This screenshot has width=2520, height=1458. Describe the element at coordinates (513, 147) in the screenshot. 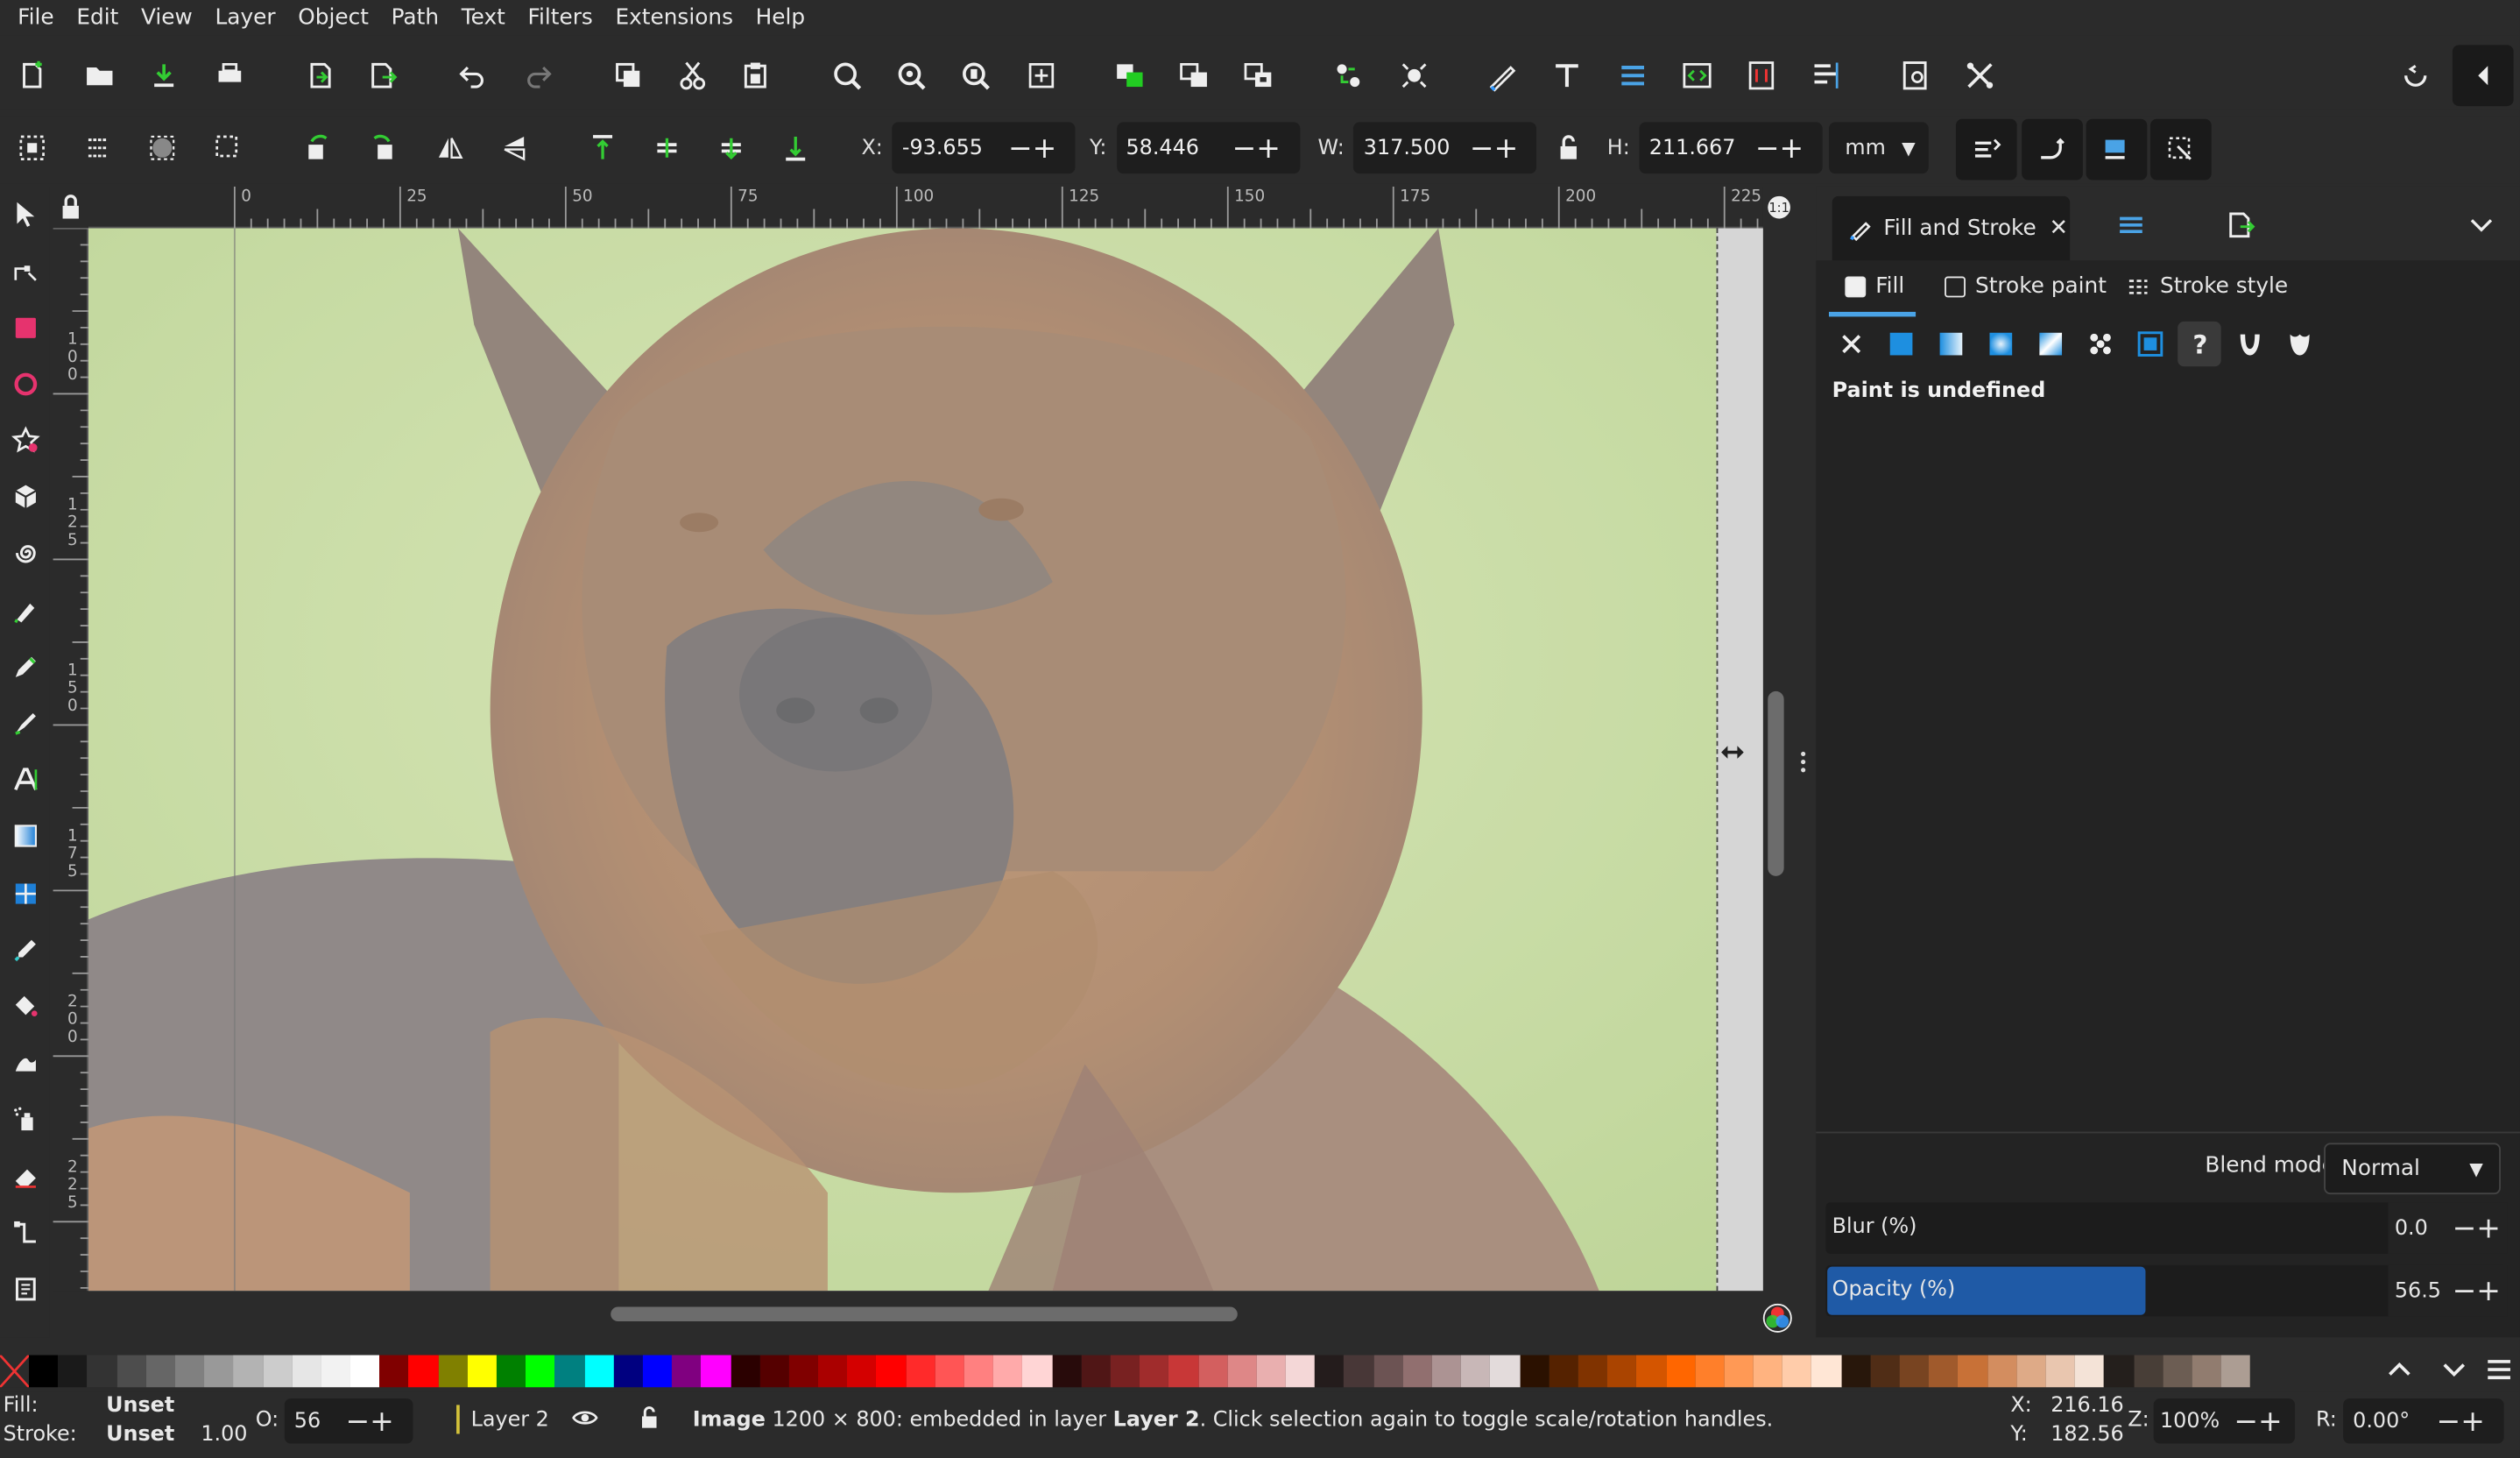

I see `flip-vertical-icon` at that location.